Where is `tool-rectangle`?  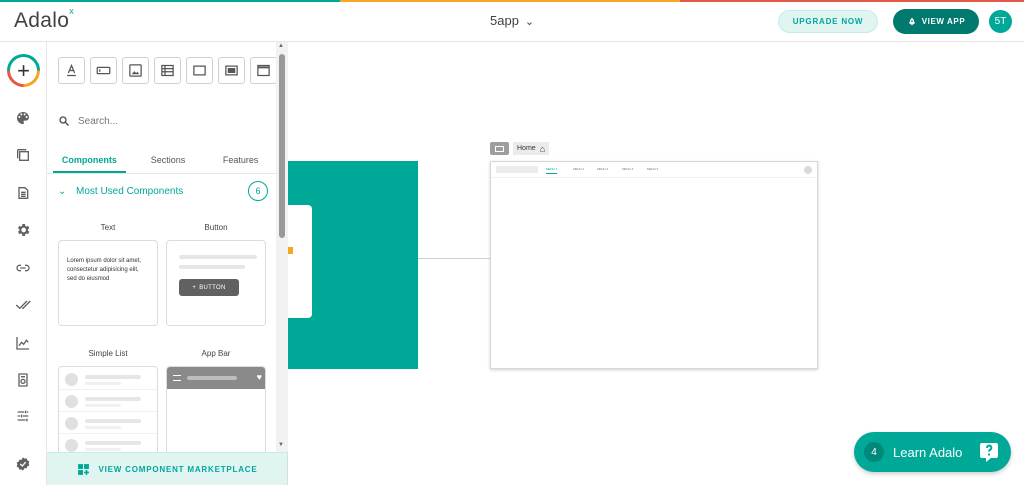 tool-rectangle is located at coordinates (199, 70).